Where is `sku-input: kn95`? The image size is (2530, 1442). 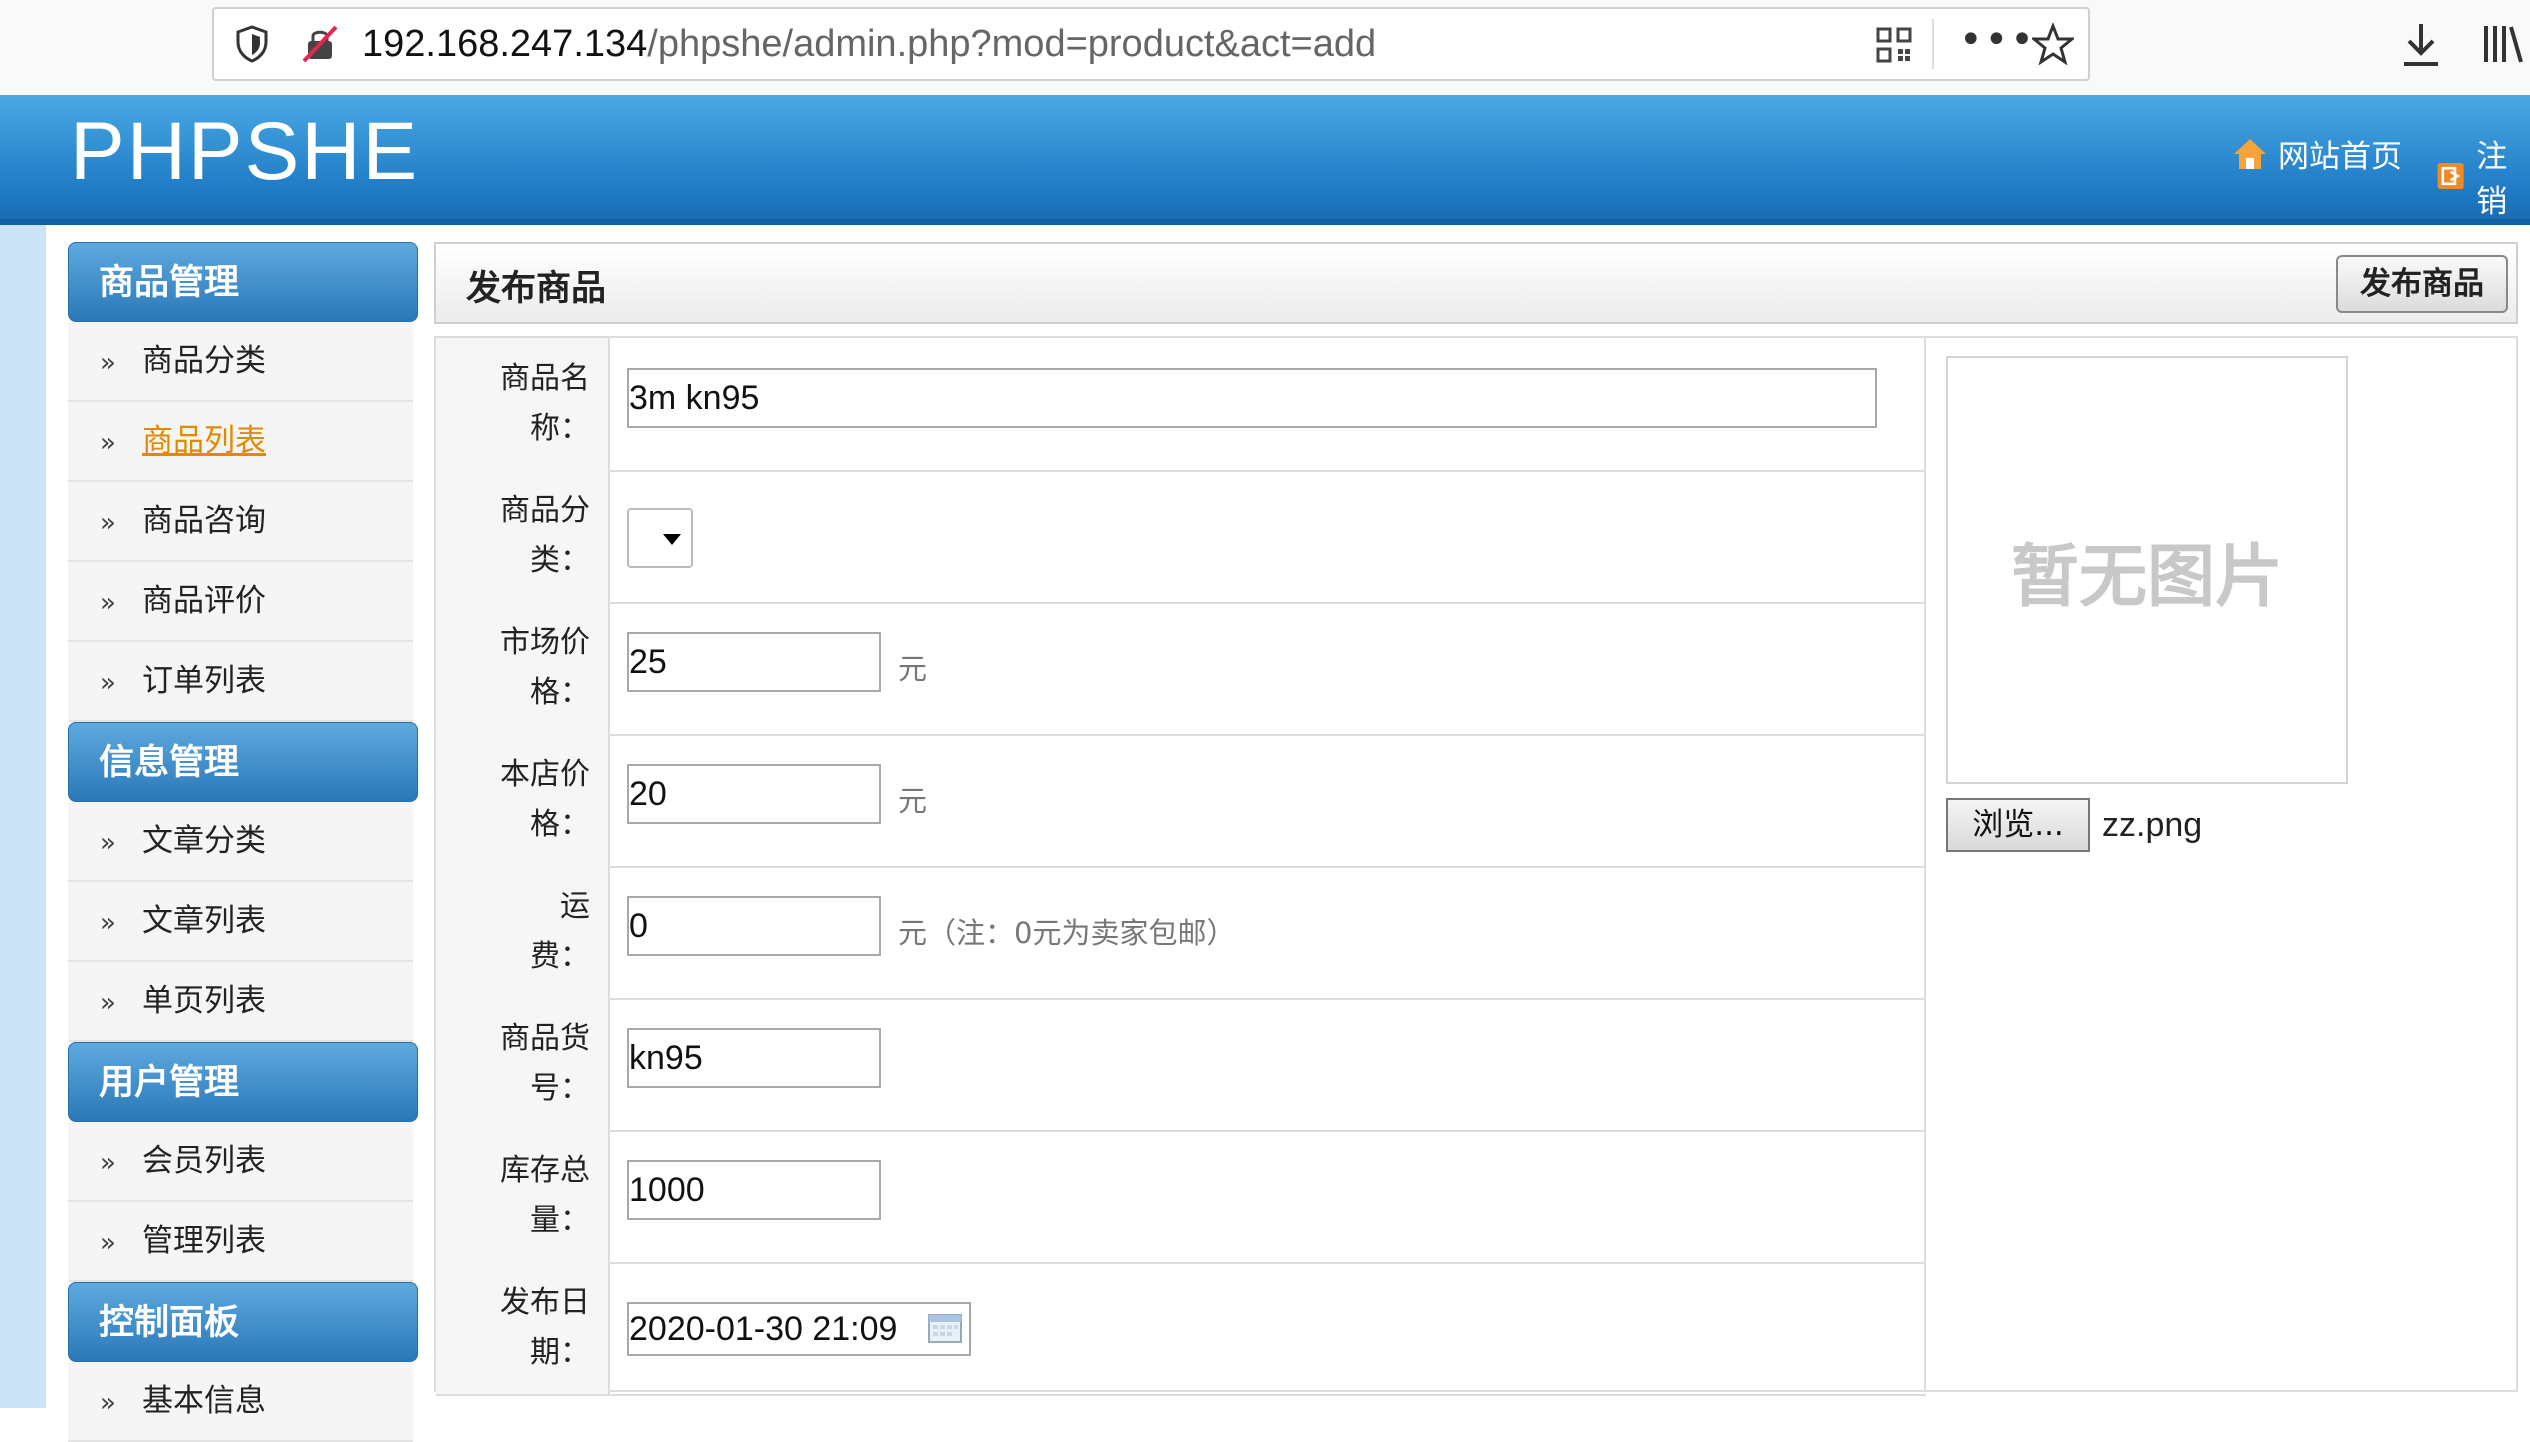
sku-input: kn95 is located at coordinates (754, 1058).